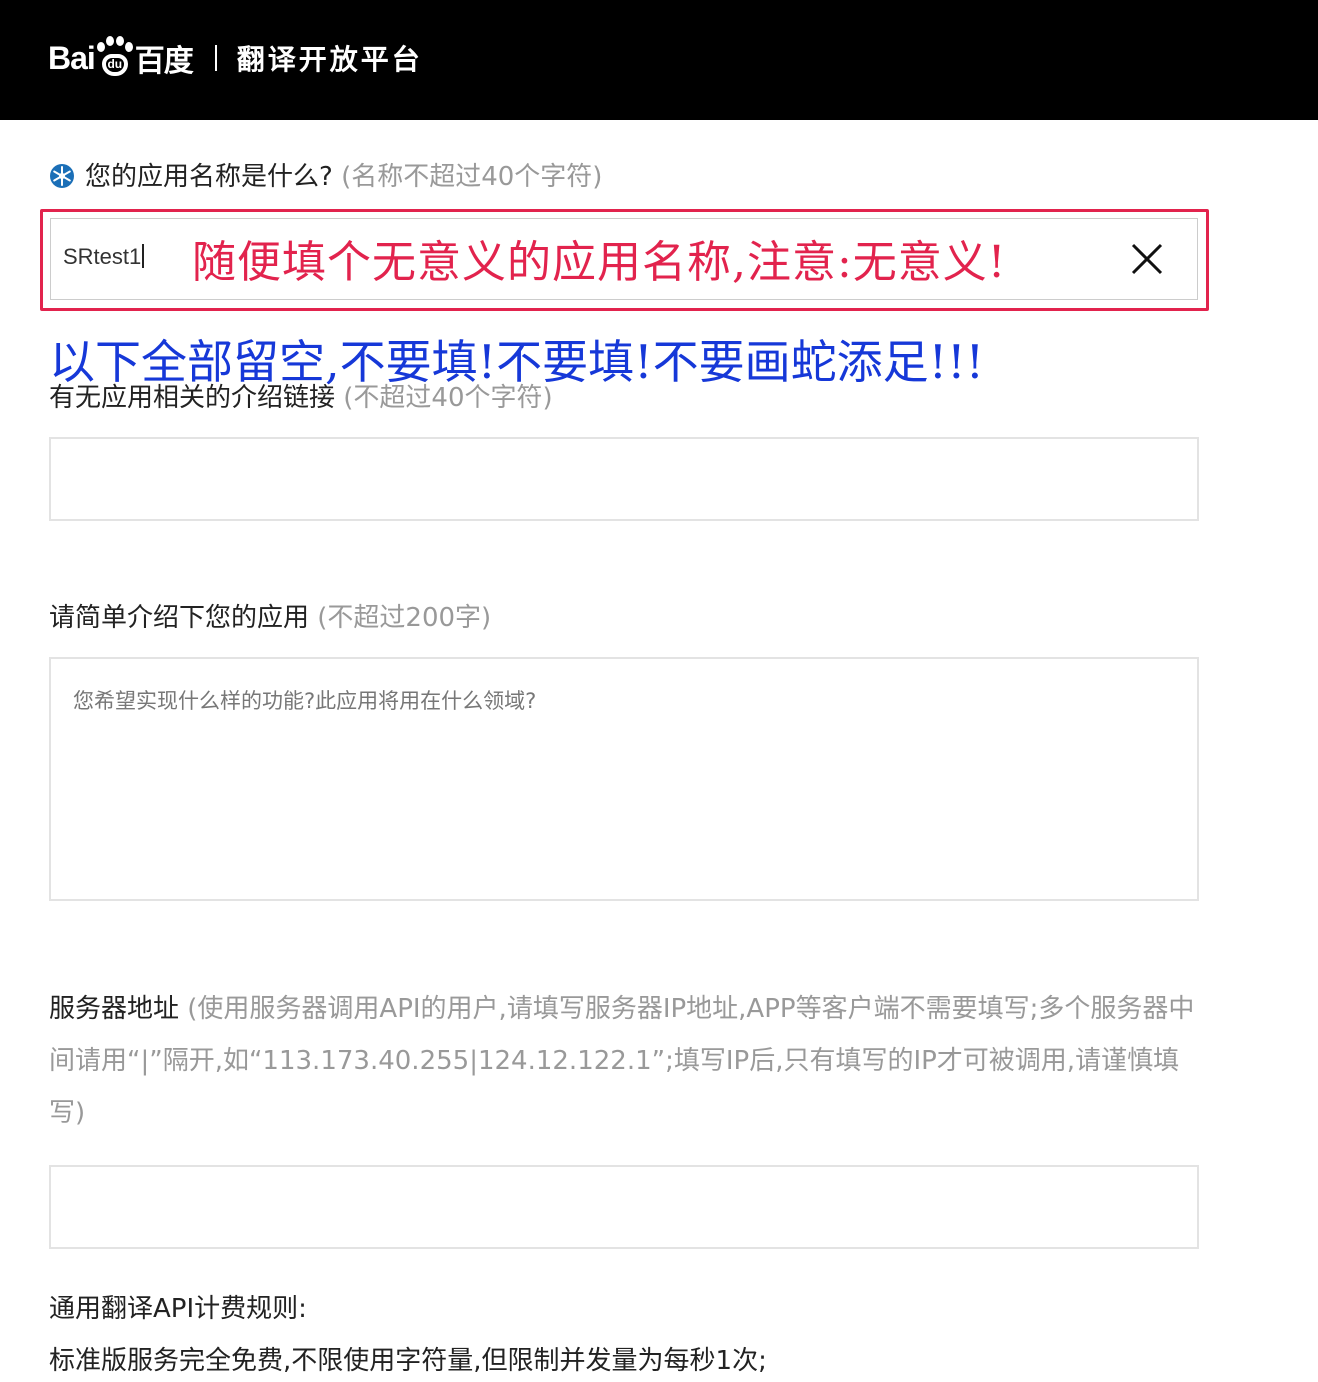 Image resolution: width=1318 pixels, height=1382 pixels. I want to click on pricing-title: 通用翻译API计费规则:, so click(178, 1309).